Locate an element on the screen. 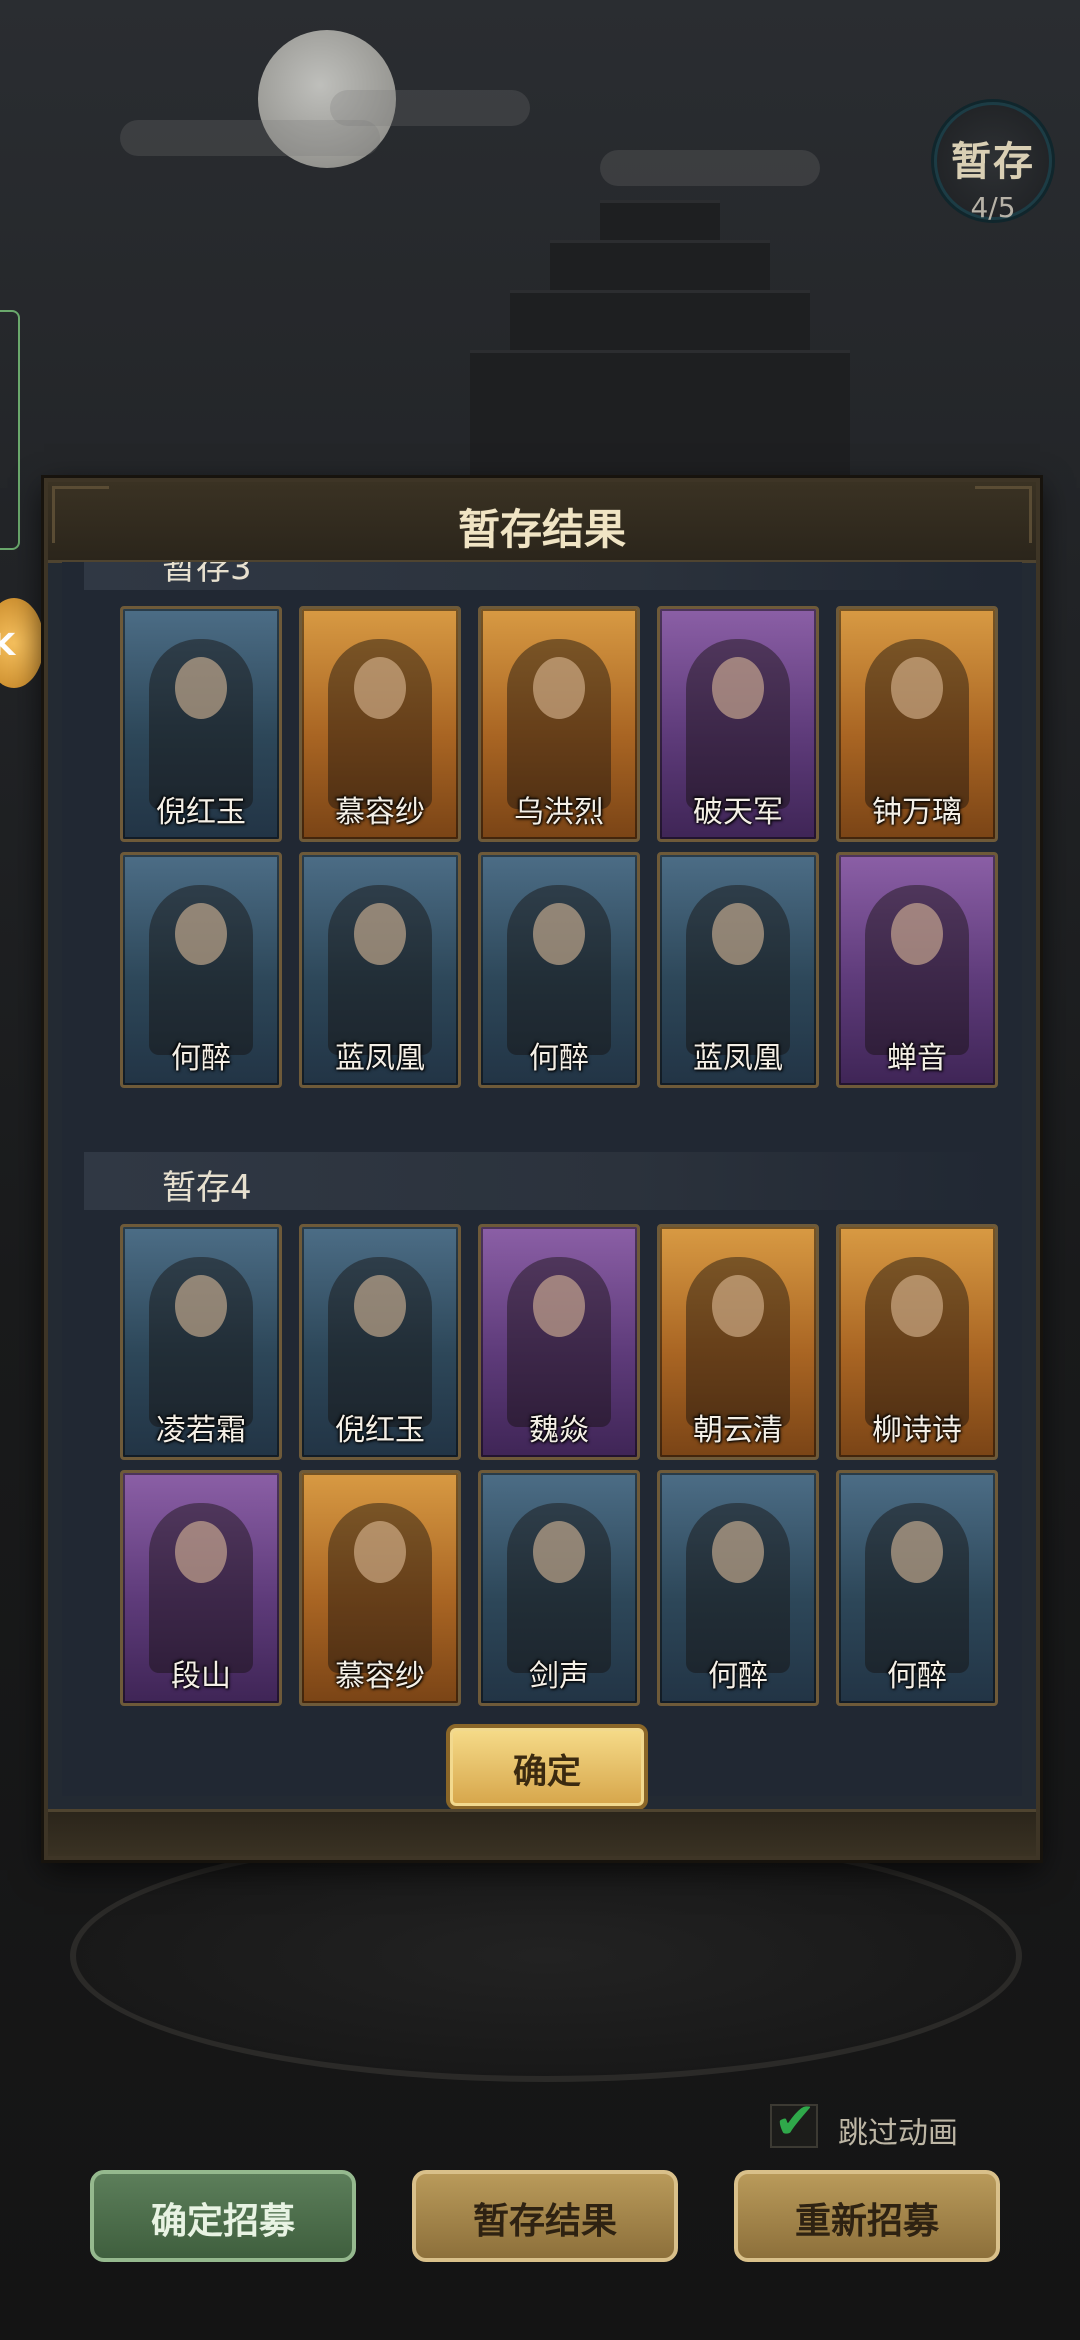 This screenshot has height=2340, width=1080. hero-name: 魏焱 is located at coordinates (559, 1430).